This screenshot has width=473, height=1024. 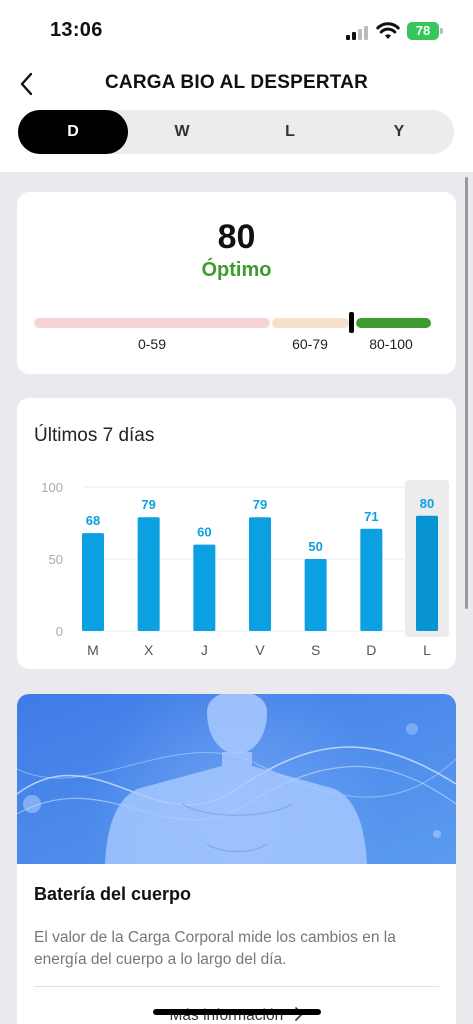 I want to click on period-tabs: D W L Y, so click(x=236, y=132).